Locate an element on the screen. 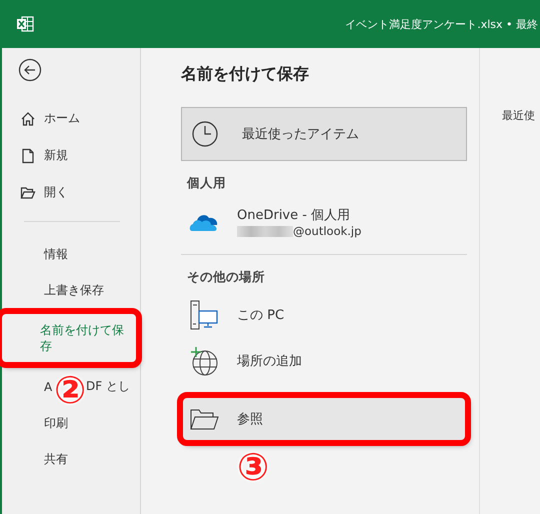  spreadsheet-icon is located at coordinates (25, 24).